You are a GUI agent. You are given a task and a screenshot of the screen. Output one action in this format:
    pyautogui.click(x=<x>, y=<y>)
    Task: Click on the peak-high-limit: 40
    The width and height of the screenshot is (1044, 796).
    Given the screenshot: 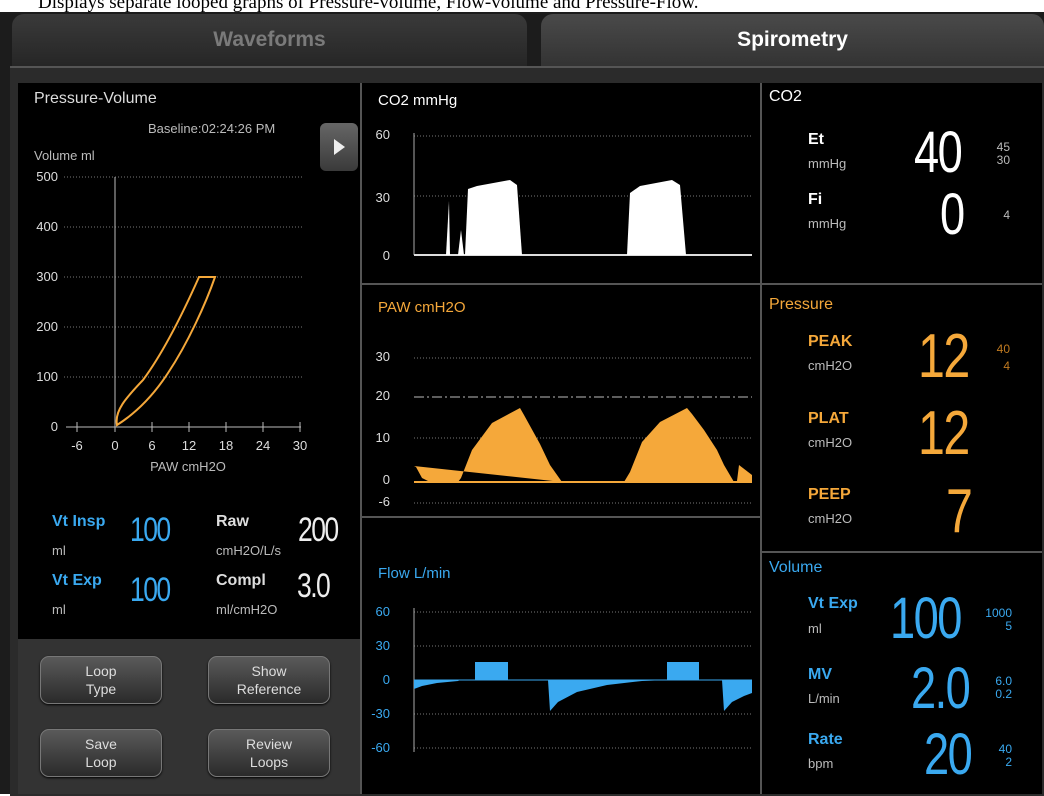 What is the action you would take?
    pyautogui.click(x=1003, y=349)
    